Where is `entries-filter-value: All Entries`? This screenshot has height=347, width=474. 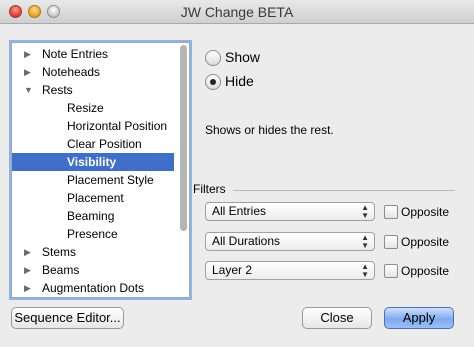 entries-filter-value: All Entries is located at coordinates (239, 211).